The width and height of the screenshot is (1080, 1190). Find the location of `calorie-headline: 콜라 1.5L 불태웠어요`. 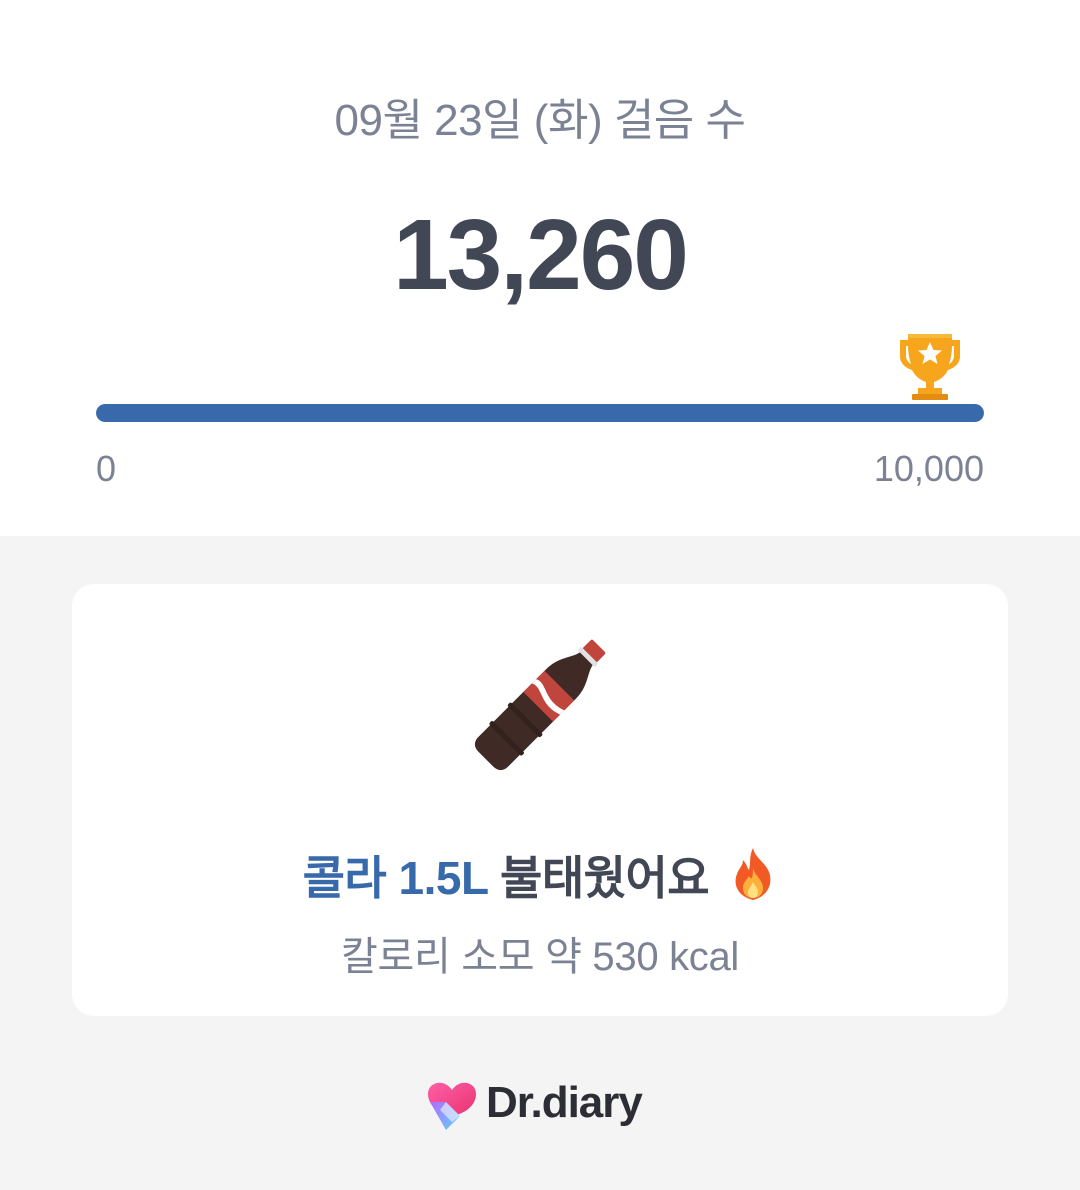

calorie-headline: 콜라 1.5L 불태웠어요 is located at coordinates (540, 875).